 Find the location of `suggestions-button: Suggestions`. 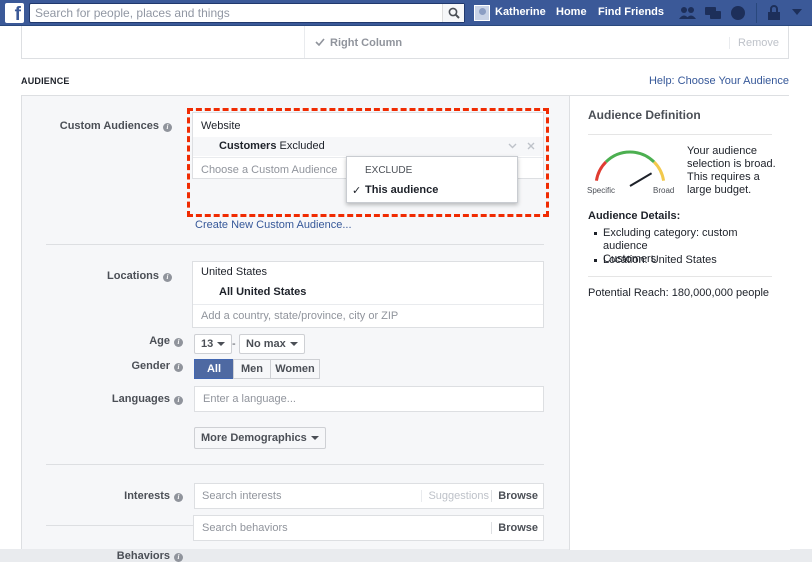

suggestions-button: Suggestions is located at coordinates (455, 496).